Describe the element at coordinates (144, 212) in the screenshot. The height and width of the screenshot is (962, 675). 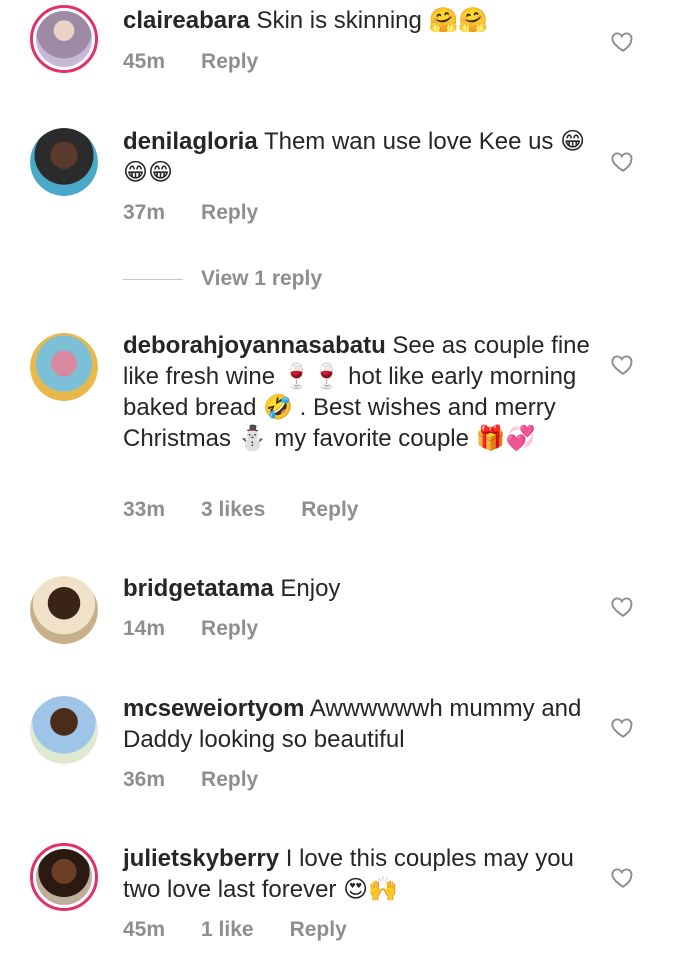
I see `comment-time: 37m` at that location.